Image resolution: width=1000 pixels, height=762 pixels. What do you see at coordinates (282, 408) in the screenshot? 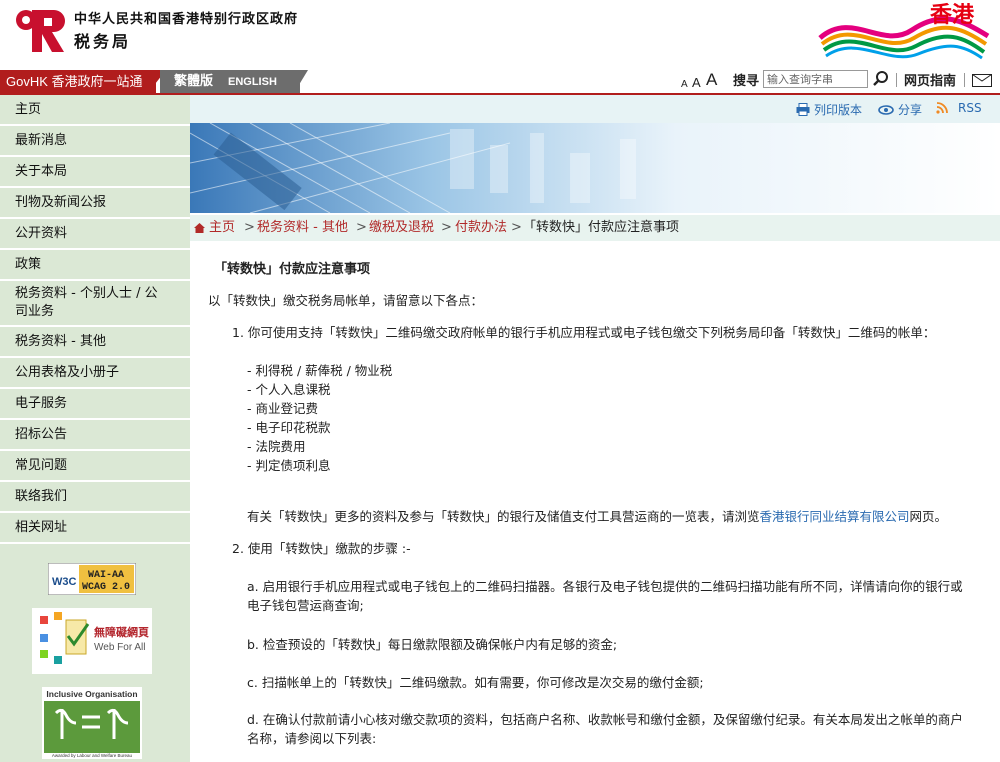
I see `bill-item: - 商业登记费` at bounding box center [282, 408].